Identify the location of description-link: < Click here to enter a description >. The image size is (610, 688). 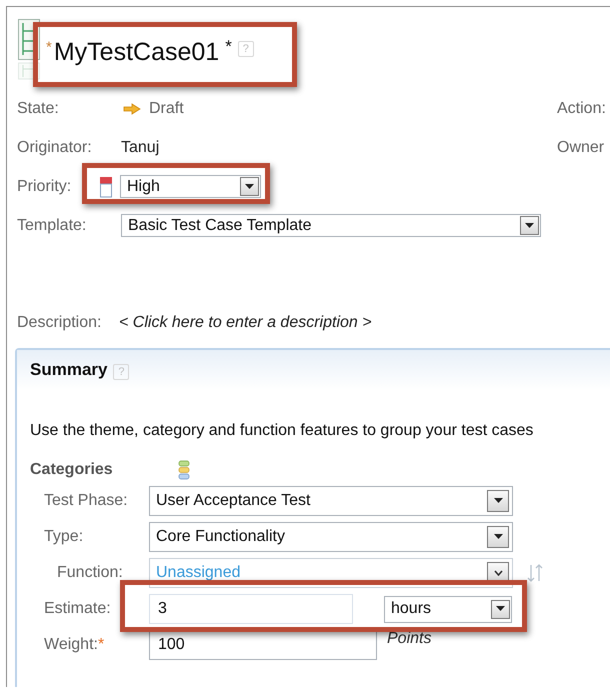
(245, 323).